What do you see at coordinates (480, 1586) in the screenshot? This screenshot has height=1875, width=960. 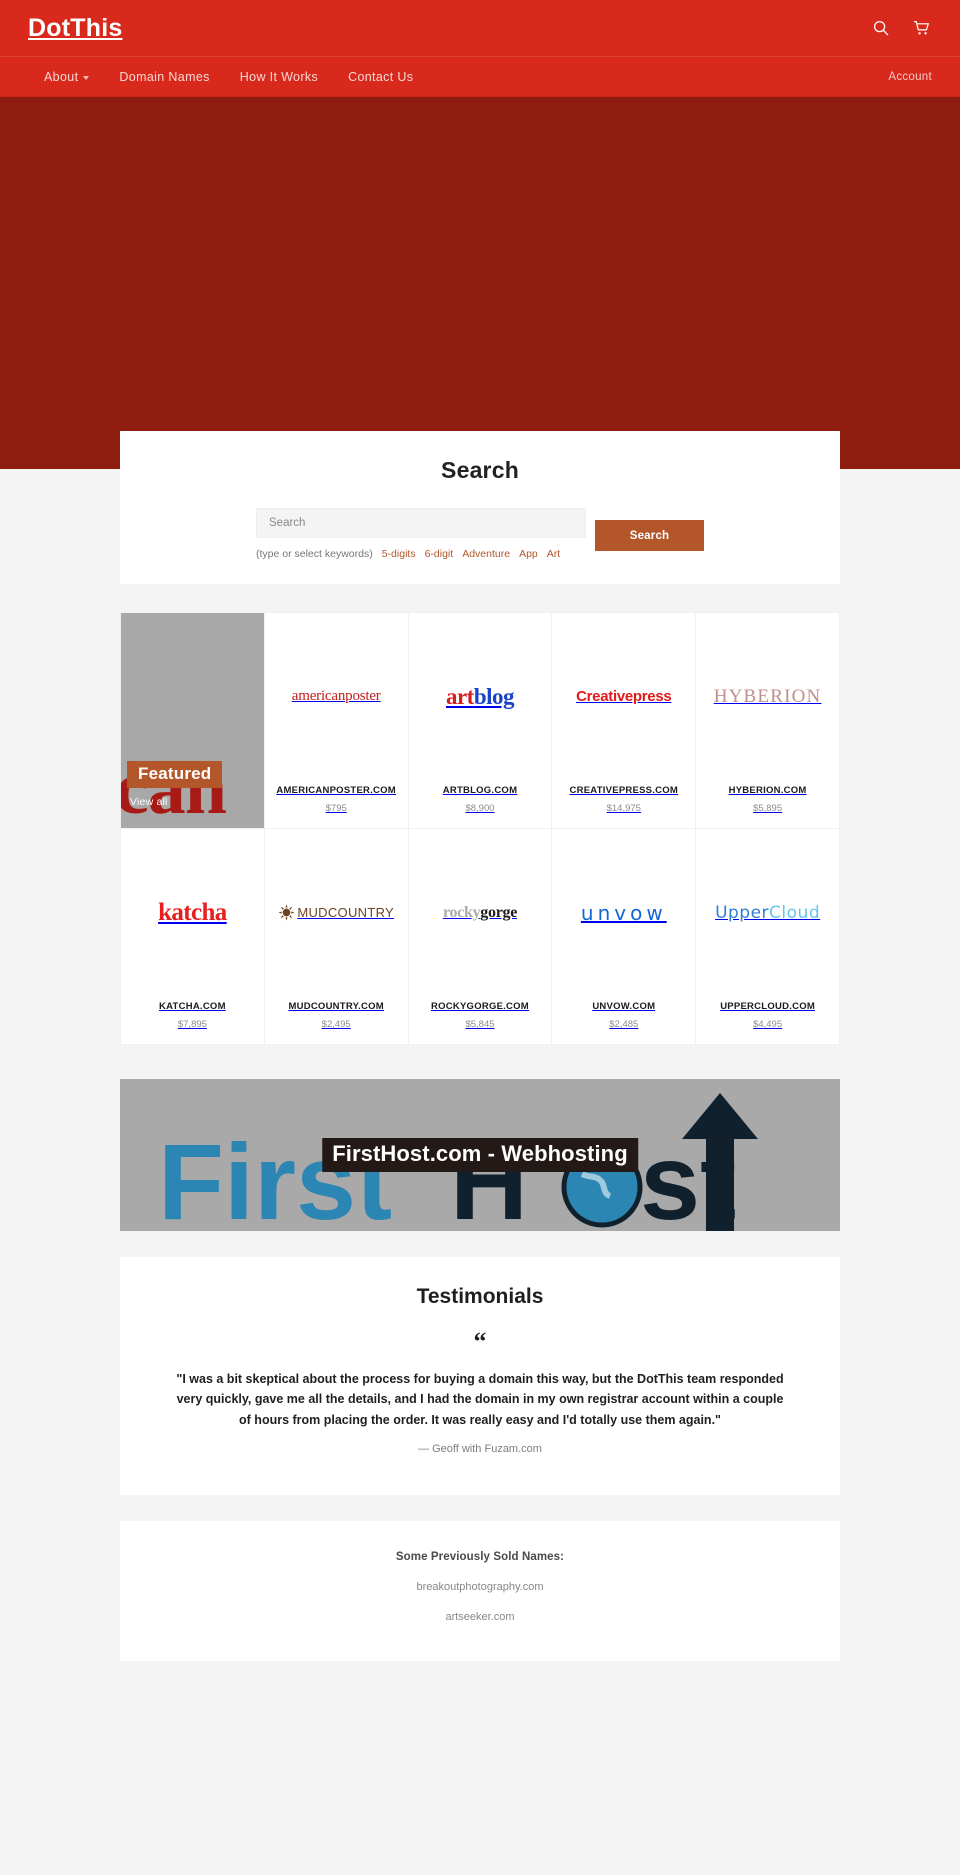 I see `sold-name-item: breakoutphotography.com` at bounding box center [480, 1586].